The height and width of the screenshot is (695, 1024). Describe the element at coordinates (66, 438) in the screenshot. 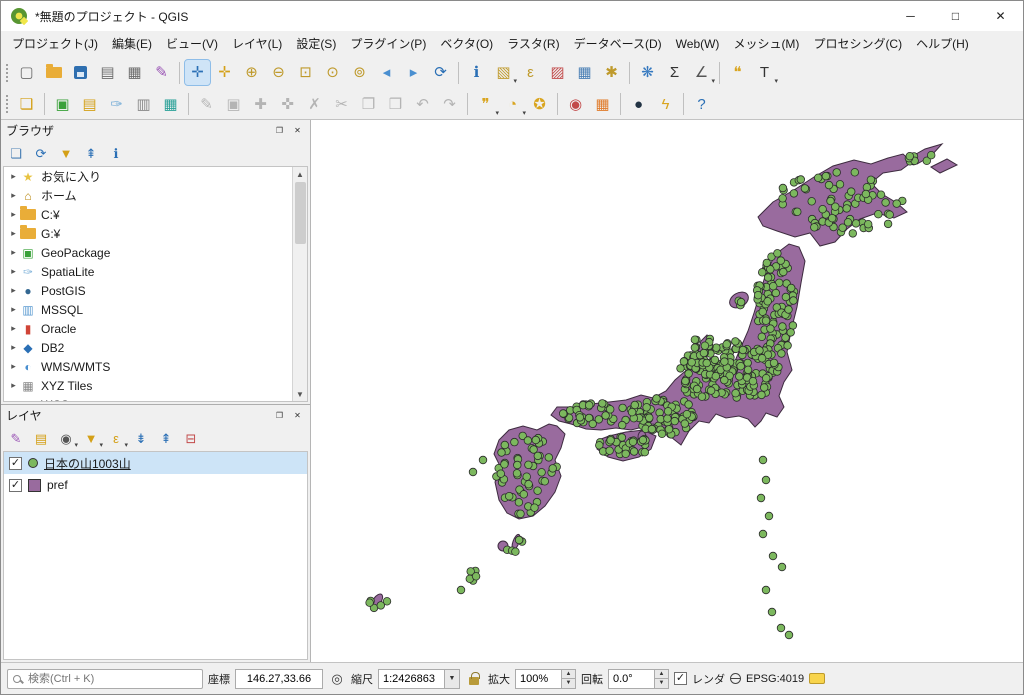

I see `manage-map-themes-button: ◉ ▾` at that location.